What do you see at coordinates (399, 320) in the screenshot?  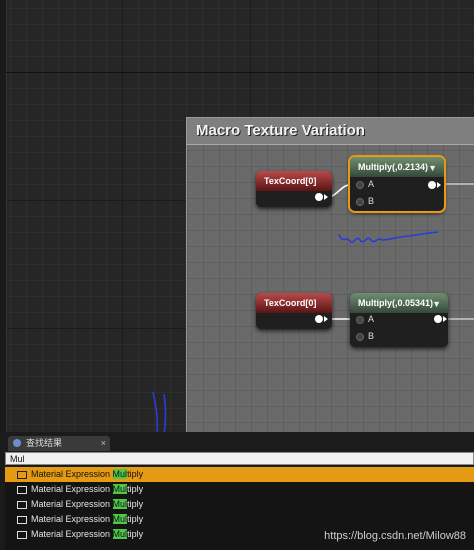 I see `multiply-node: Multiply(,0.05341) ▼ A B` at bounding box center [399, 320].